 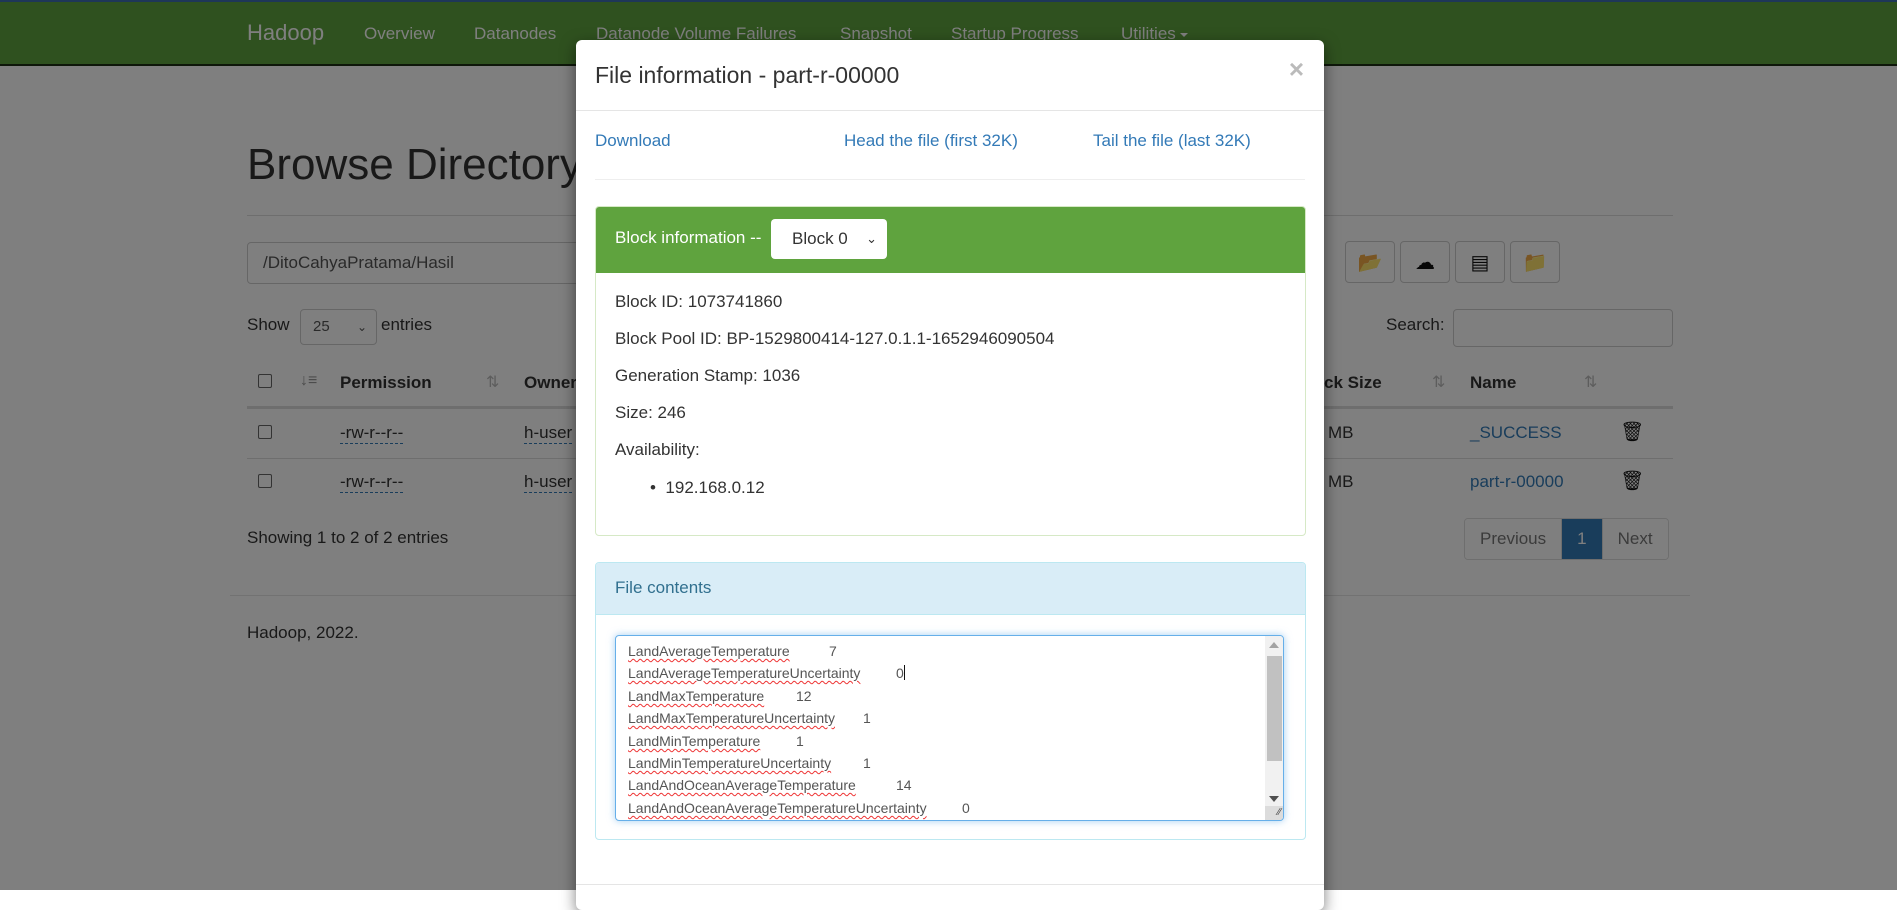 What do you see at coordinates (715, 487) in the screenshot?
I see `availability-host: 192.168.0.12` at bounding box center [715, 487].